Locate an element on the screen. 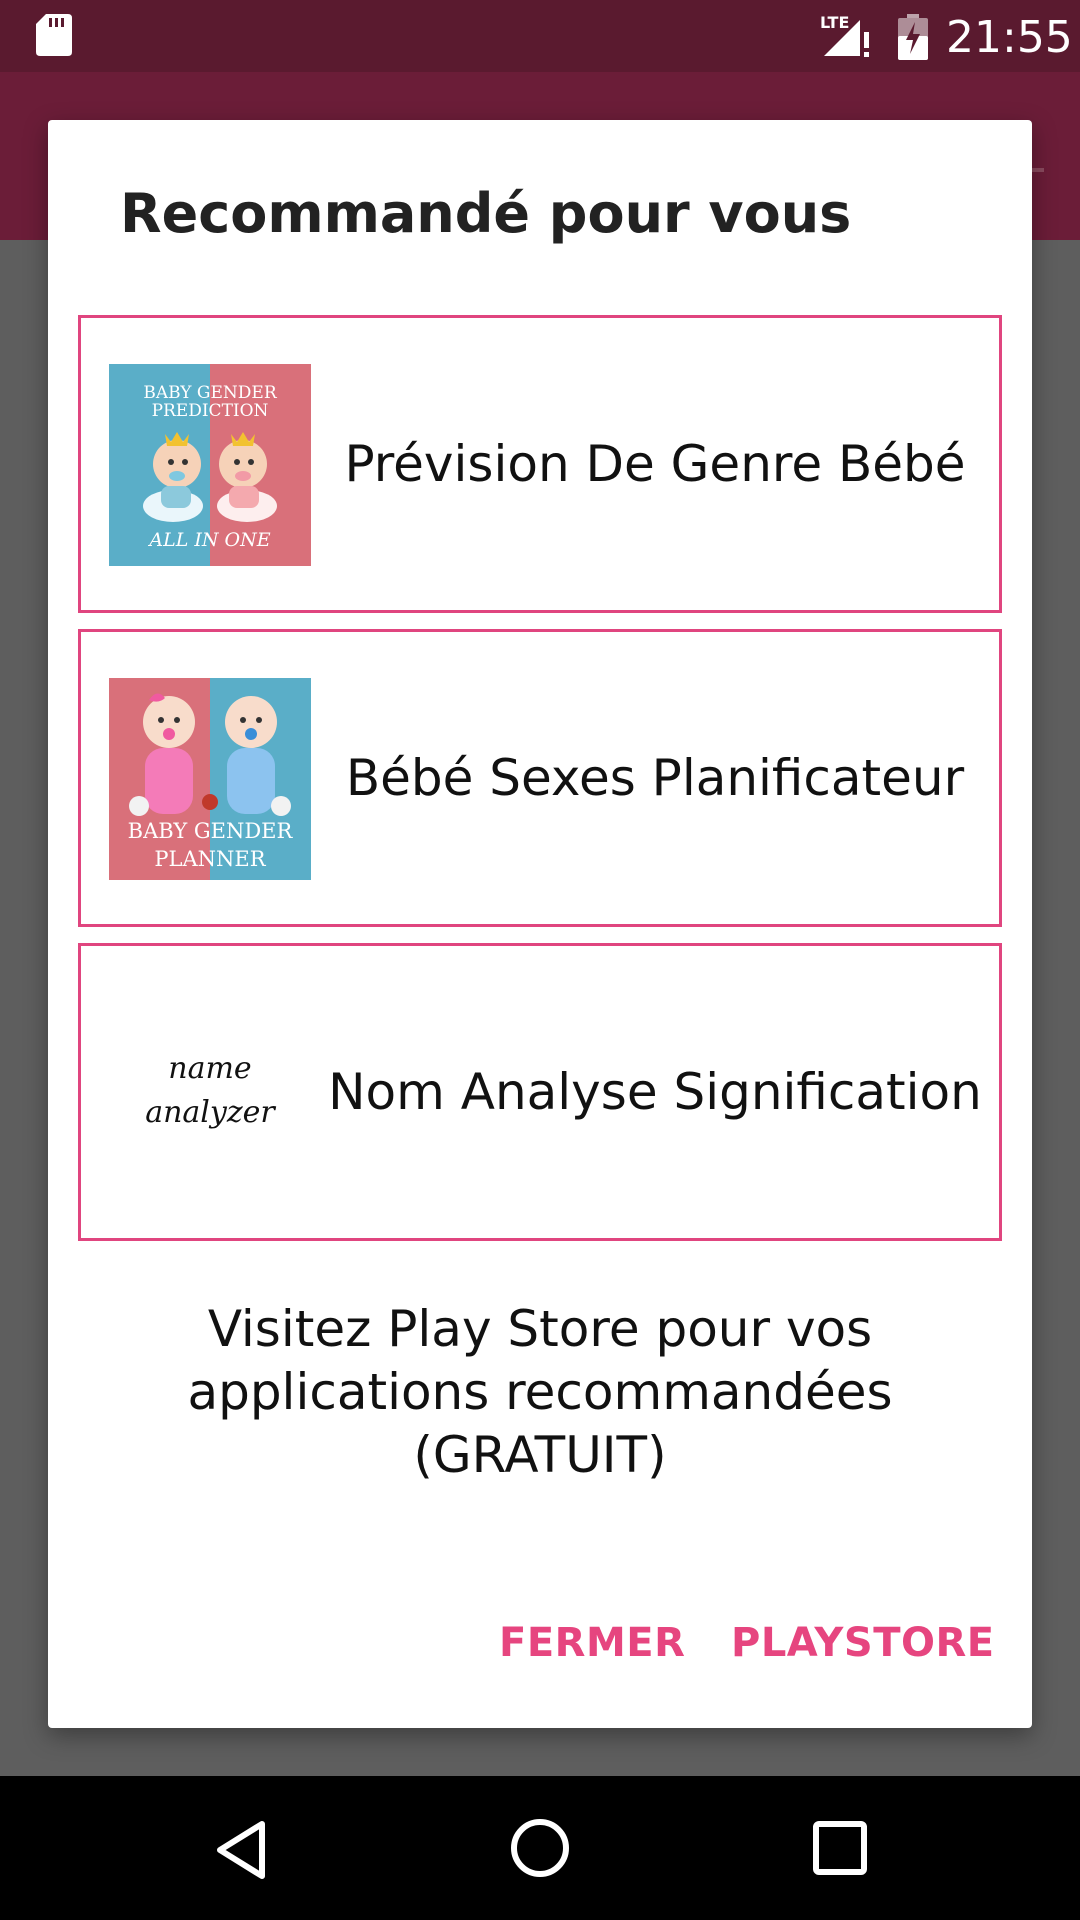 This screenshot has height=1920, width=1080. close-button: FERMER is located at coordinates (592, 1643).